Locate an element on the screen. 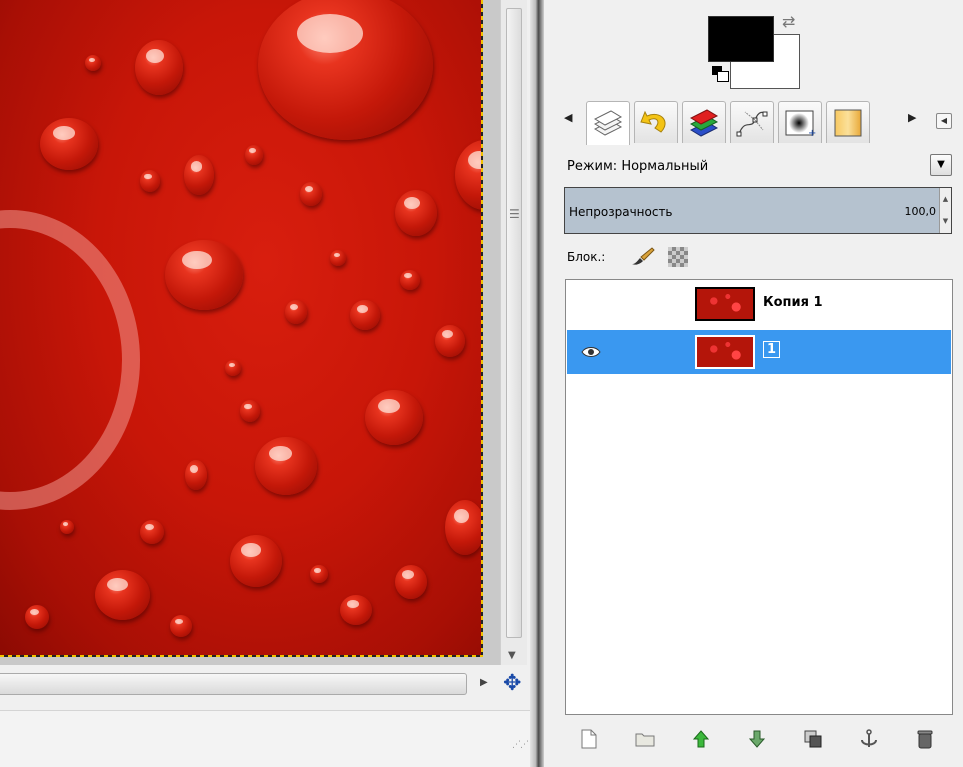  layers-icon is located at coordinates (608, 122).